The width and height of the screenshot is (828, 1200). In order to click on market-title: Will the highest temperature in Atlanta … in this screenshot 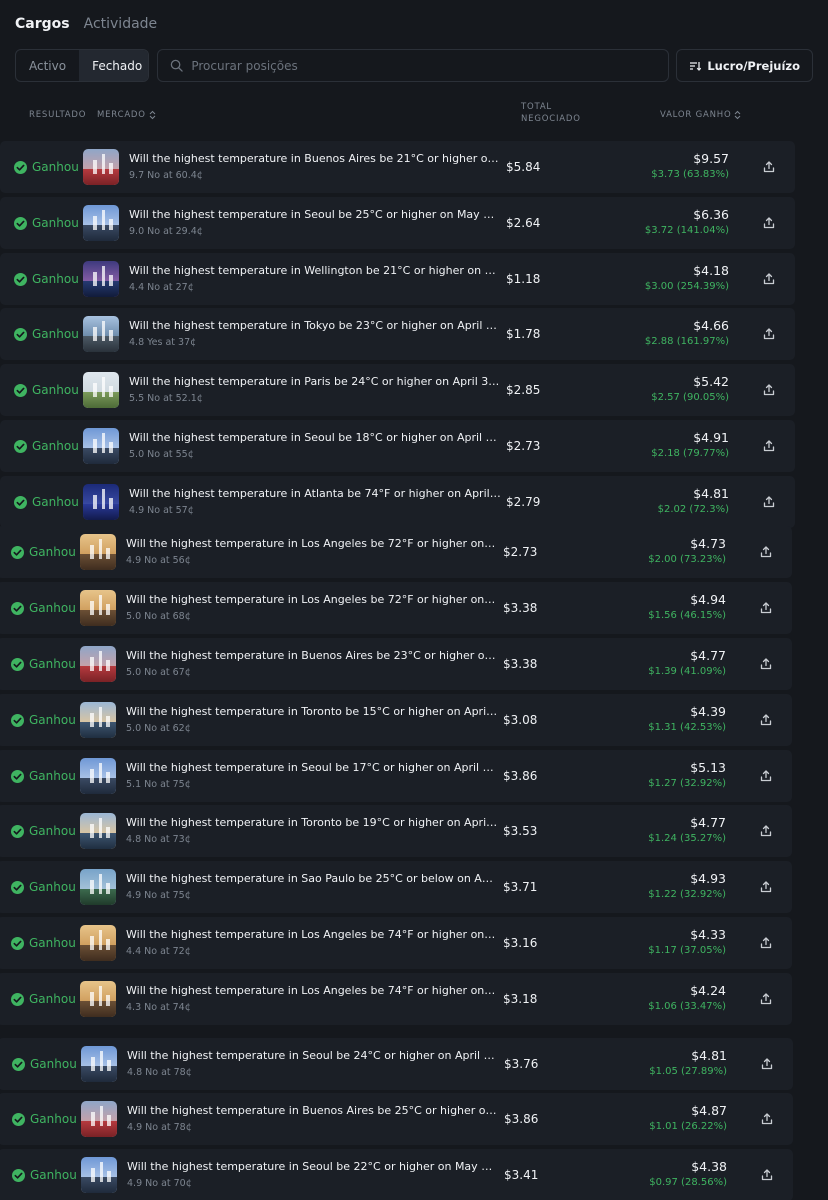, I will do `click(315, 493)`.